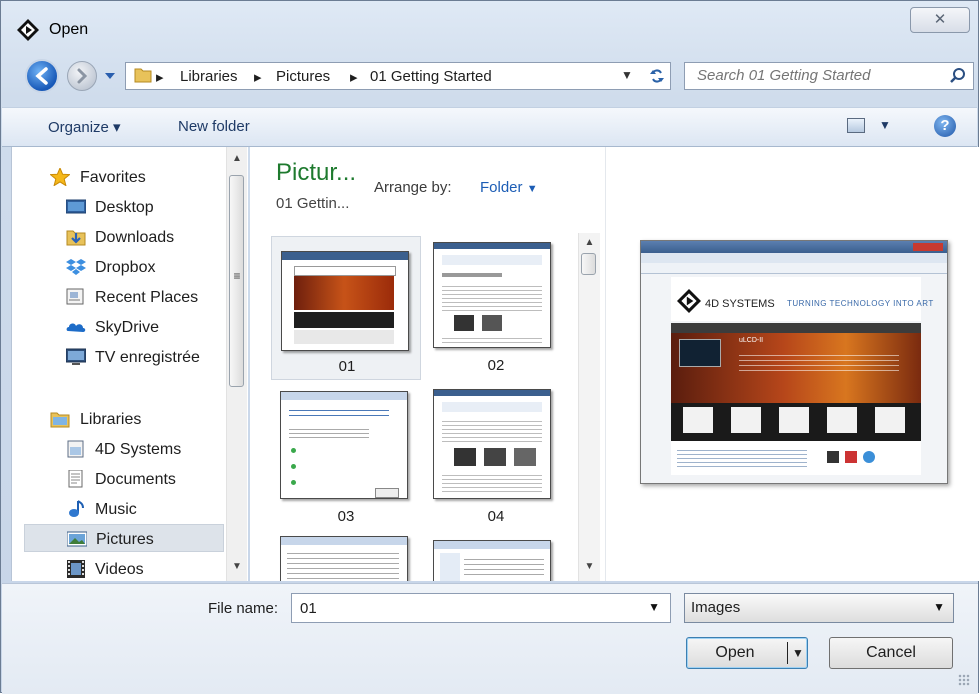 The image size is (979, 694). I want to click on history-dropdown-icon, so click(110, 76).